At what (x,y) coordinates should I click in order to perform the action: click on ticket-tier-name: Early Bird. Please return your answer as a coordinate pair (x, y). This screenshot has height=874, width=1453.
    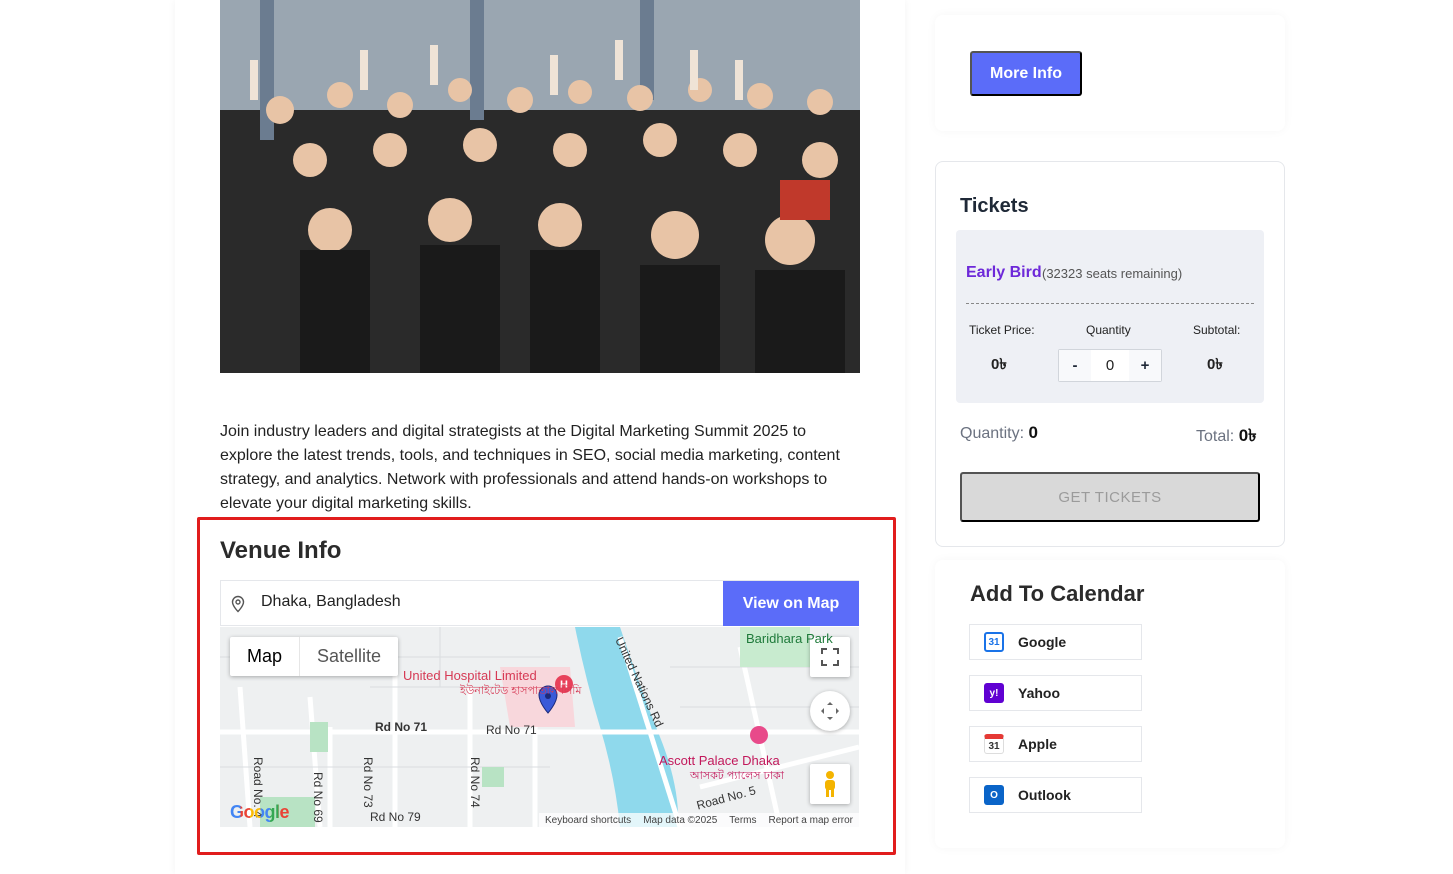
    Looking at the image, I should click on (1004, 272).